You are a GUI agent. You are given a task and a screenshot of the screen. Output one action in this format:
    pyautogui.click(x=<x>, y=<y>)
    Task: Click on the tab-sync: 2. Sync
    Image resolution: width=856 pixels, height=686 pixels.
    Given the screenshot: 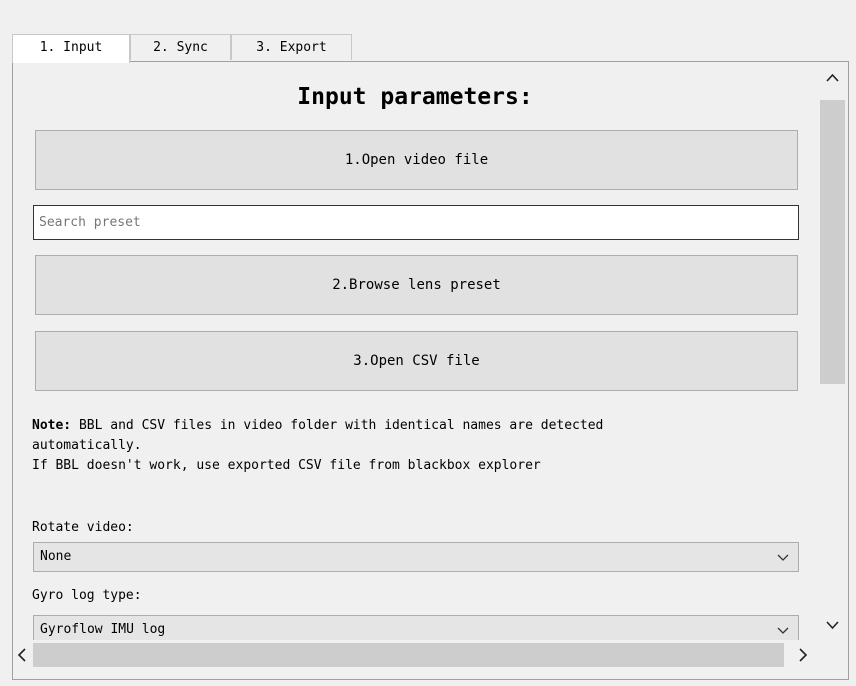 What is the action you would take?
    pyautogui.click(x=180, y=47)
    